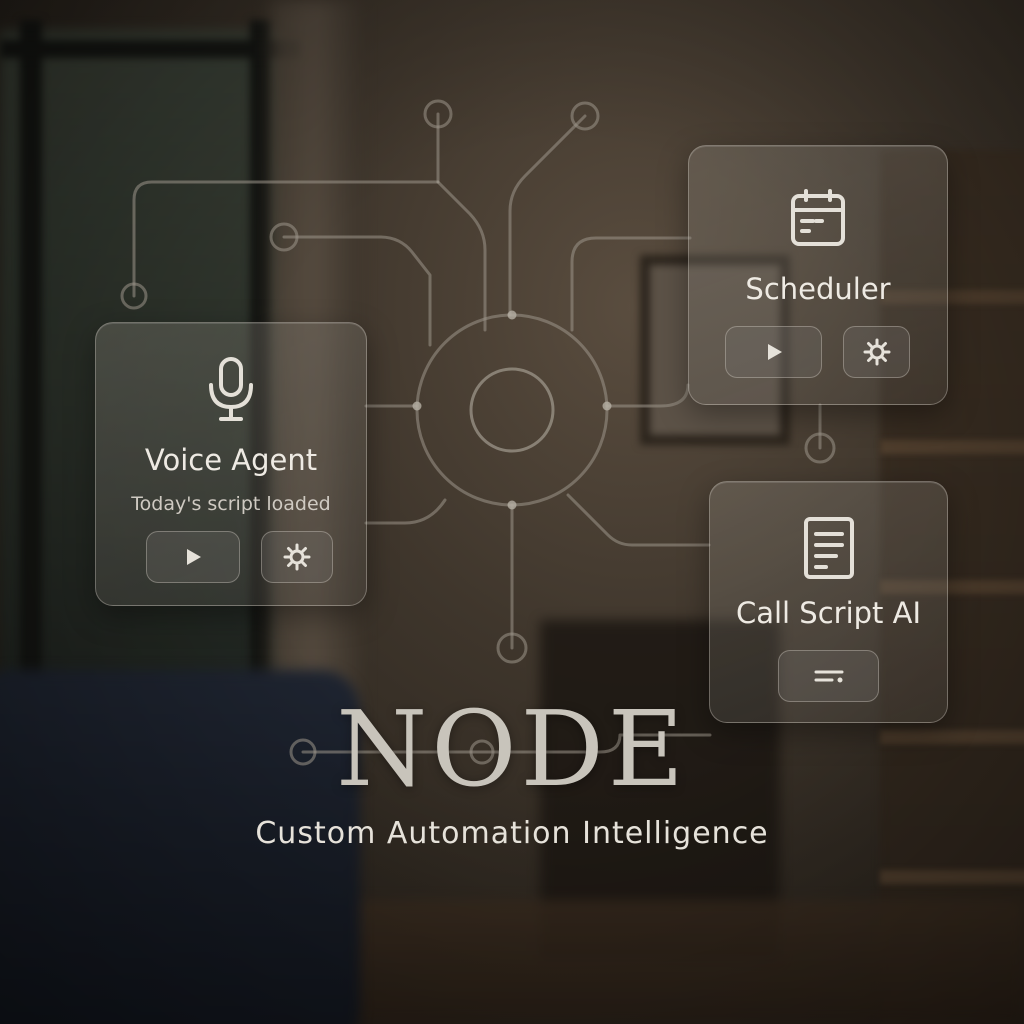 The height and width of the screenshot is (1024, 1024). I want to click on voice-agent-play-button, so click(193, 557).